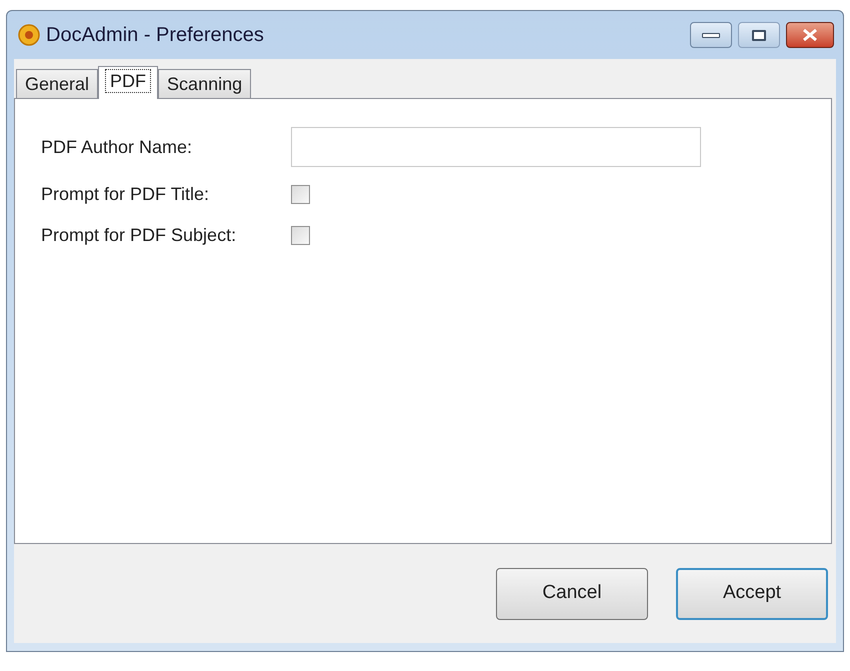  Describe the element at coordinates (57, 83) in the screenshot. I see `tab: General` at that location.